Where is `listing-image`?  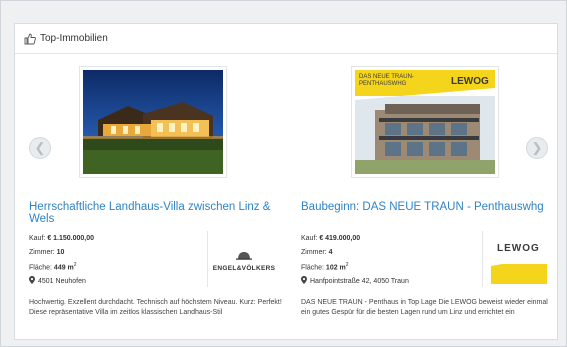
listing-image is located at coordinates (153, 122).